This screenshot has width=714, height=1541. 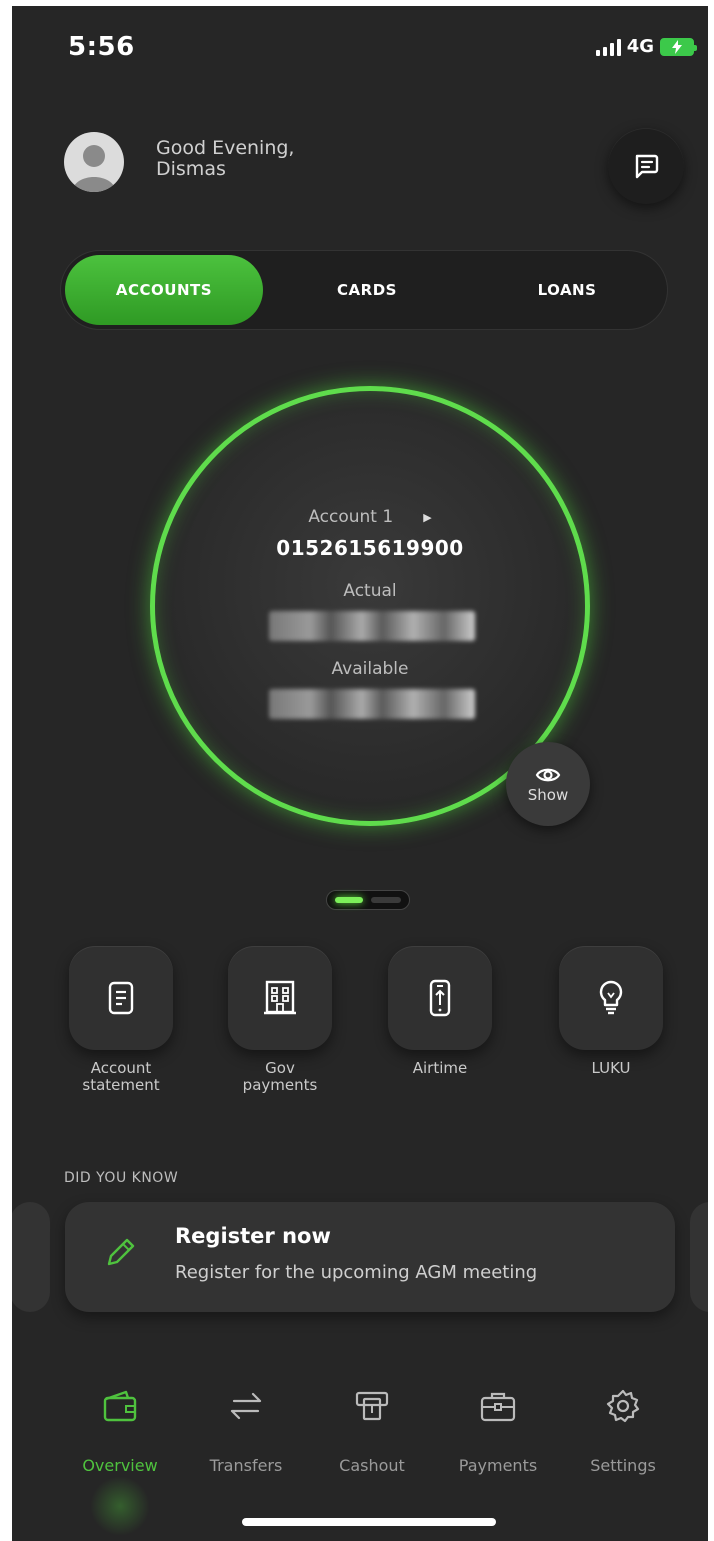 What do you see at coordinates (498, 1407) in the screenshot?
I see `briefcase-icon` at bounding box center [498, 1407].